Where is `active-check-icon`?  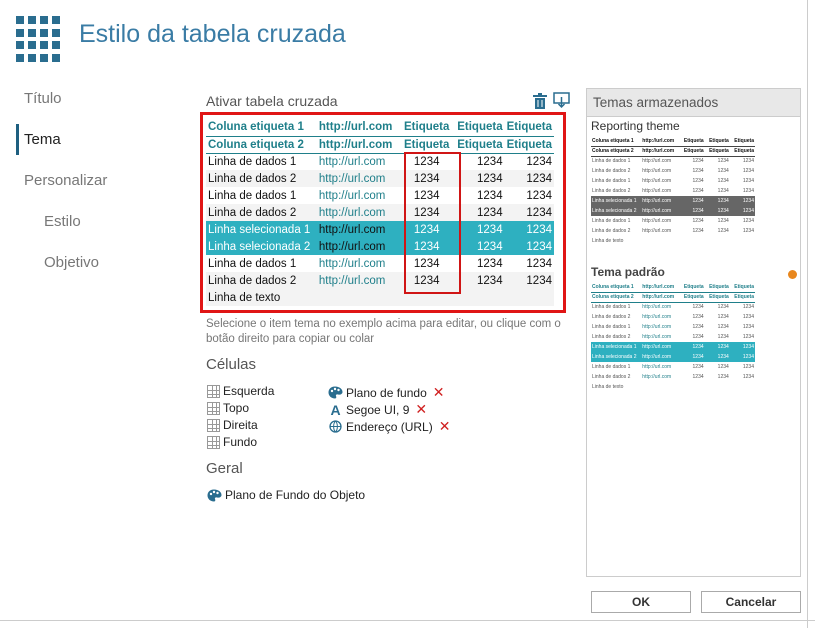
active-check-icon is located at coordinates (792, 274).